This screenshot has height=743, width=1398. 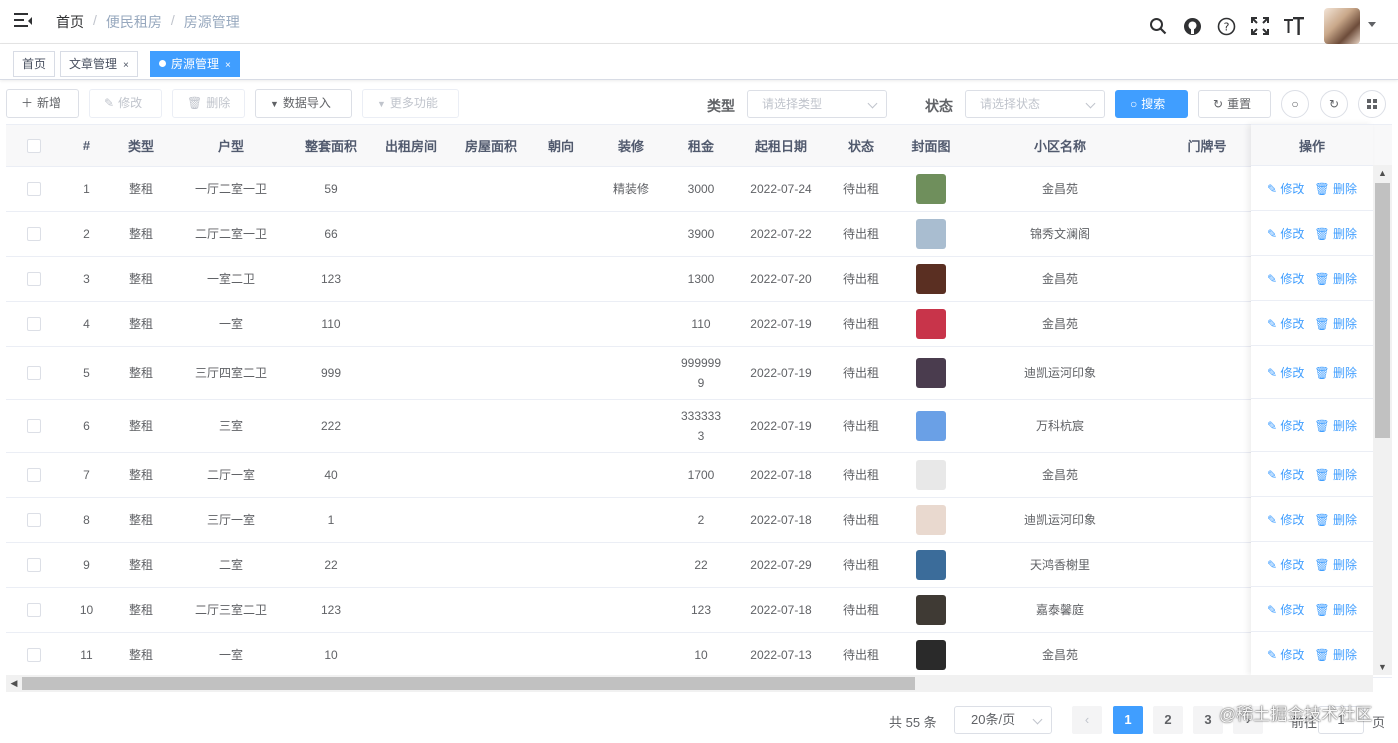 I want to click on add-button: ＋新增, so click(x=42, y=103).